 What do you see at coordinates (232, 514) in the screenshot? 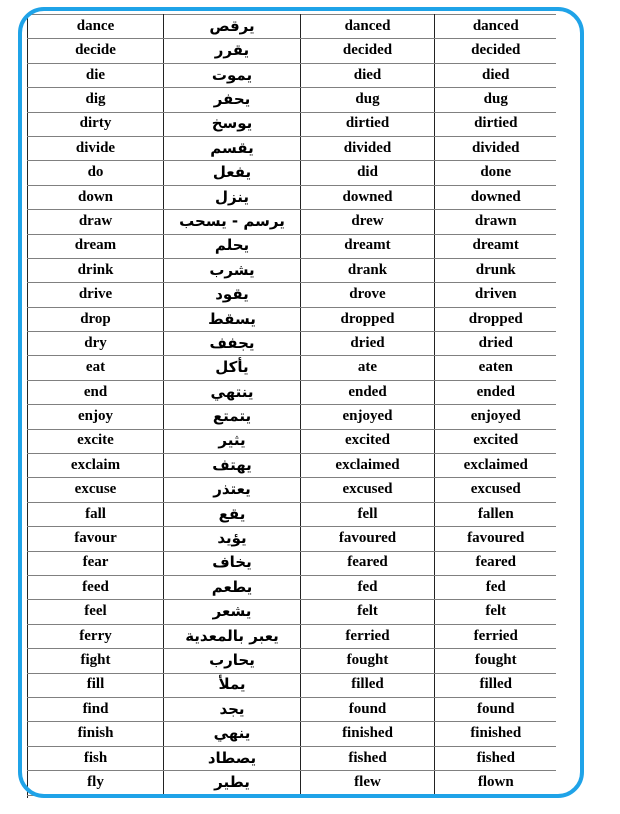
I see `cell-arabic-meaning: يقع` at bounding box center [232, 514].